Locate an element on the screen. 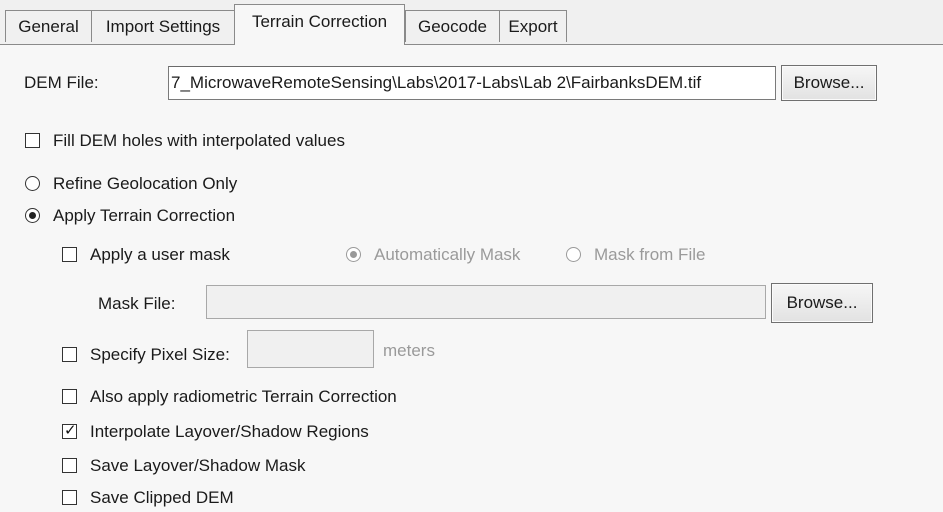 The image size is (943, 512). tab-import-settings-label: Import Settings is located at coordinates (163, 26).